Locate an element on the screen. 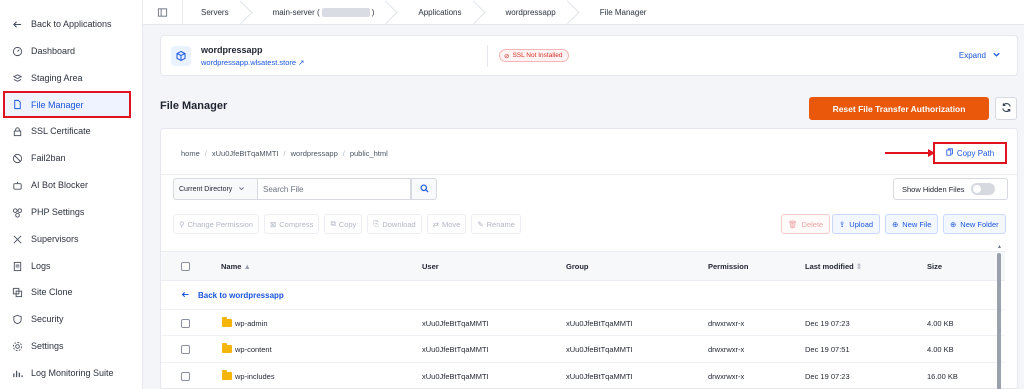 Image resolution: width=1024 pixels, height=389 pixels. toggle-switch is located at coordinates (982, 189).